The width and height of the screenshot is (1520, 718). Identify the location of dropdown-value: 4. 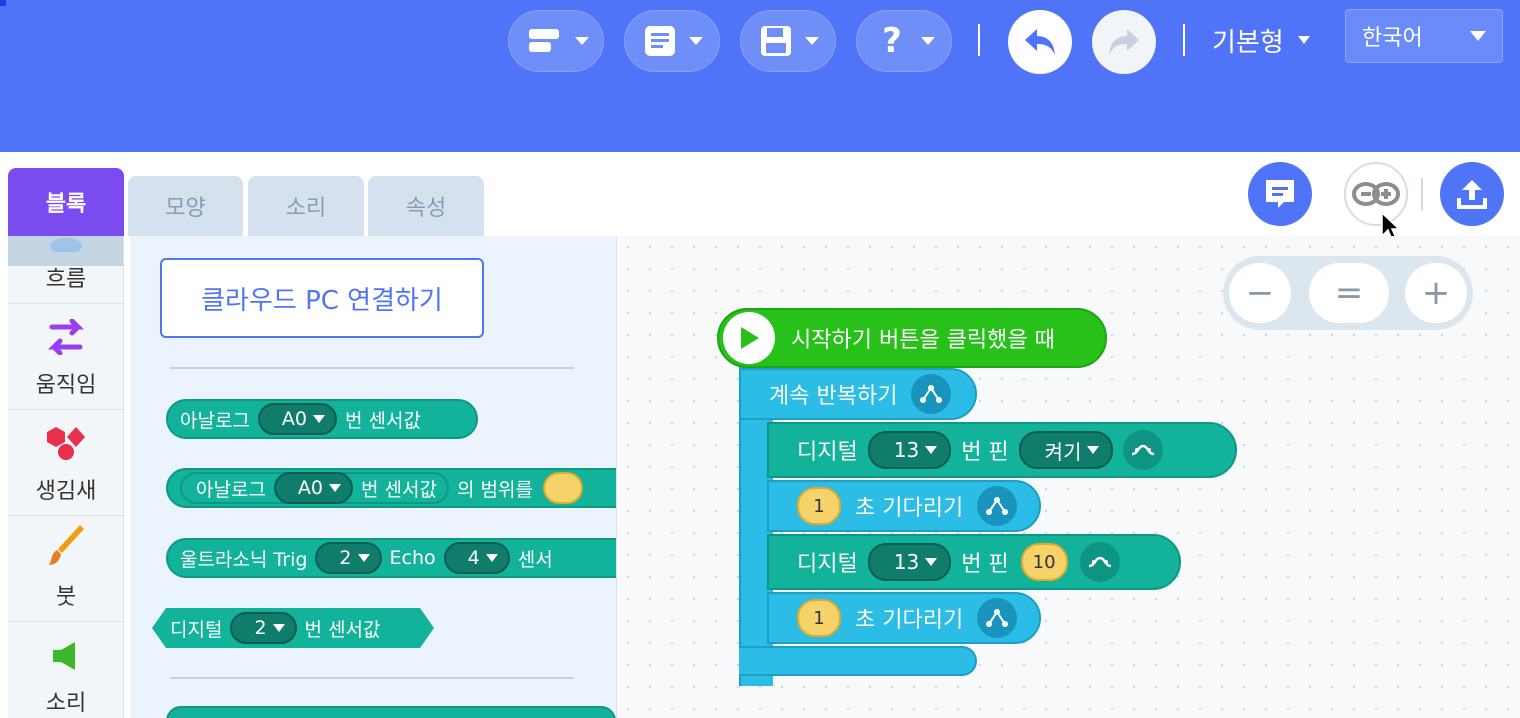
(473, 558).